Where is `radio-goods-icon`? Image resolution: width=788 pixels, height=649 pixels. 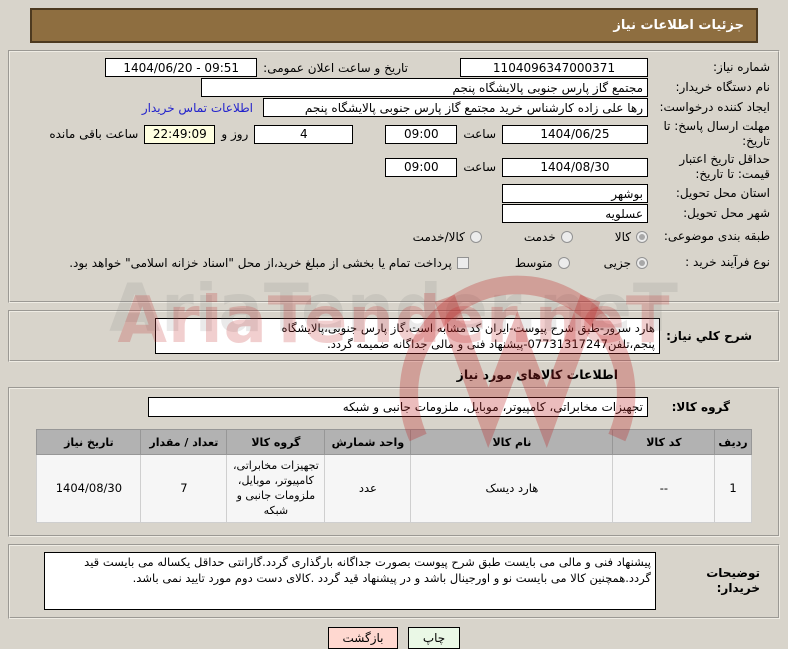 radio-goods-icon is located at coordinates (642, 236).